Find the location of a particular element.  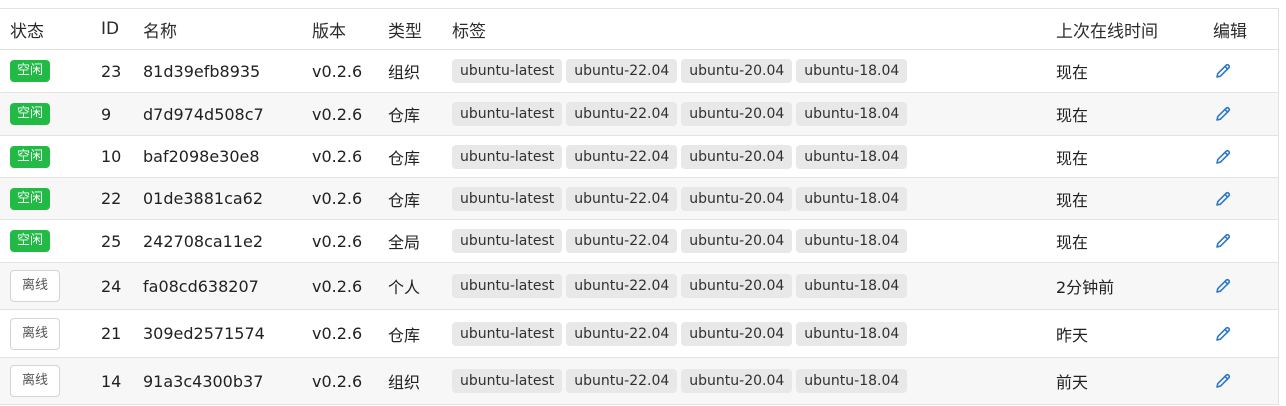

header-name: 名称 is located at coordinates (160, 29).